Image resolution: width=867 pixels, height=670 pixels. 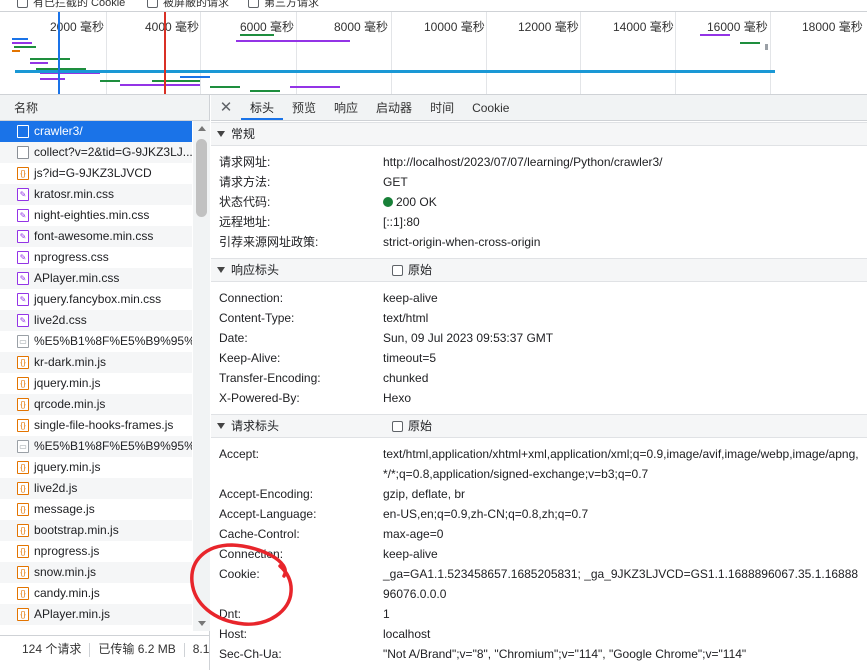 What do you see at coordinates (621, 378) in the screenshot?
I see `header-value: chunked` at bounding box center [621, 378].